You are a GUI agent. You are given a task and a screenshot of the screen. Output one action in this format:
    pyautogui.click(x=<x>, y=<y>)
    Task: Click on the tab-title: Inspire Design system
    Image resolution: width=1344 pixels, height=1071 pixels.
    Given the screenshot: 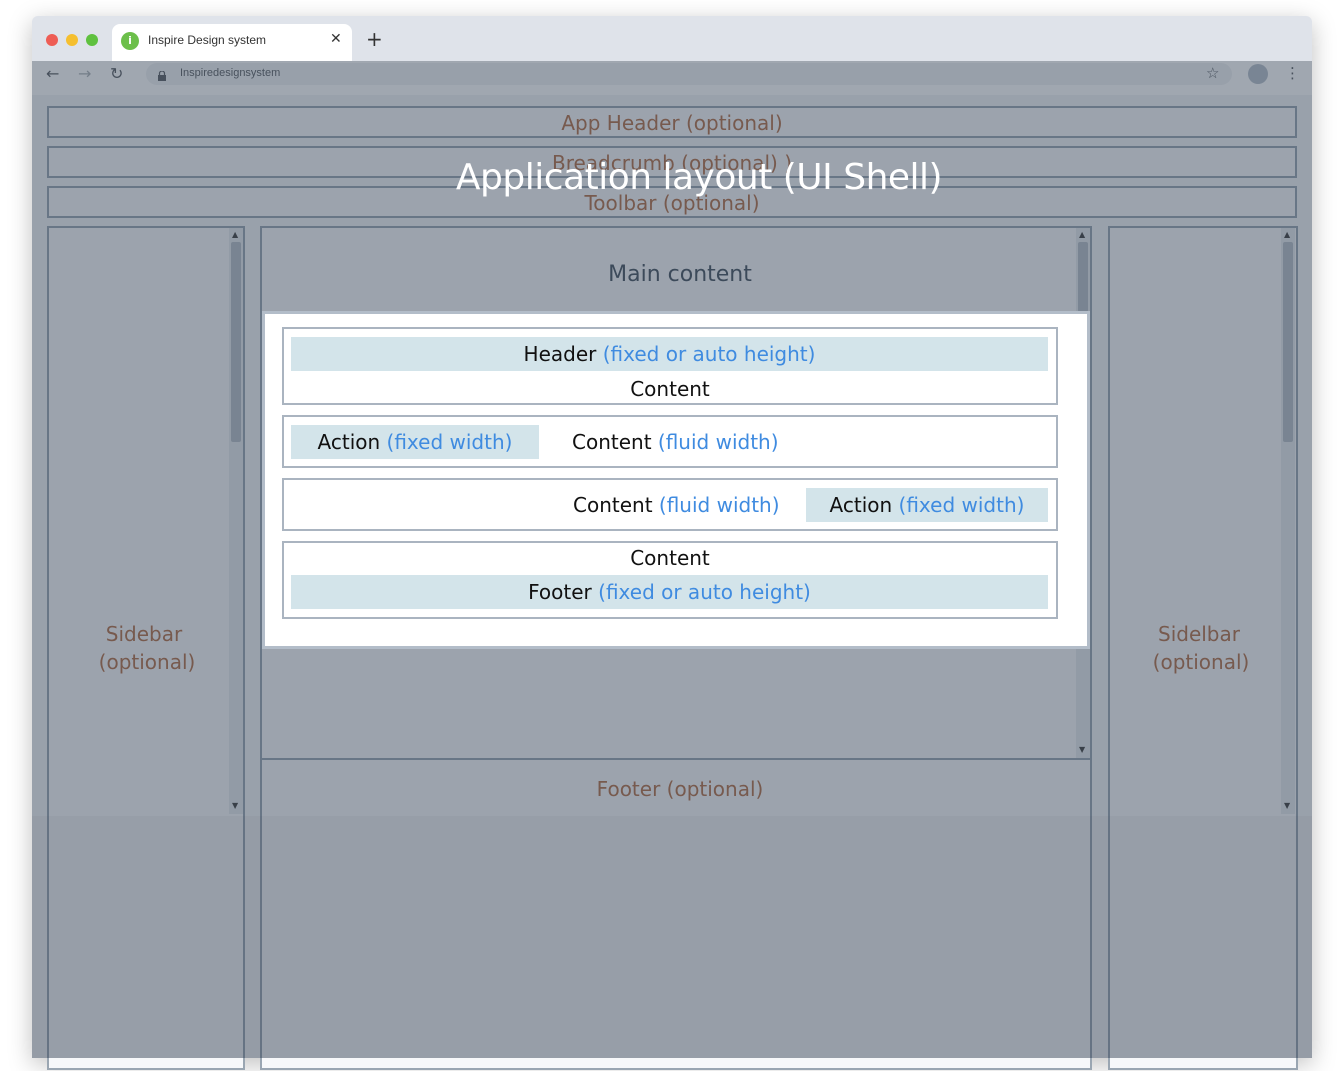 What is the action you would take?
    pyautogui.click(x=207, y=40)
    